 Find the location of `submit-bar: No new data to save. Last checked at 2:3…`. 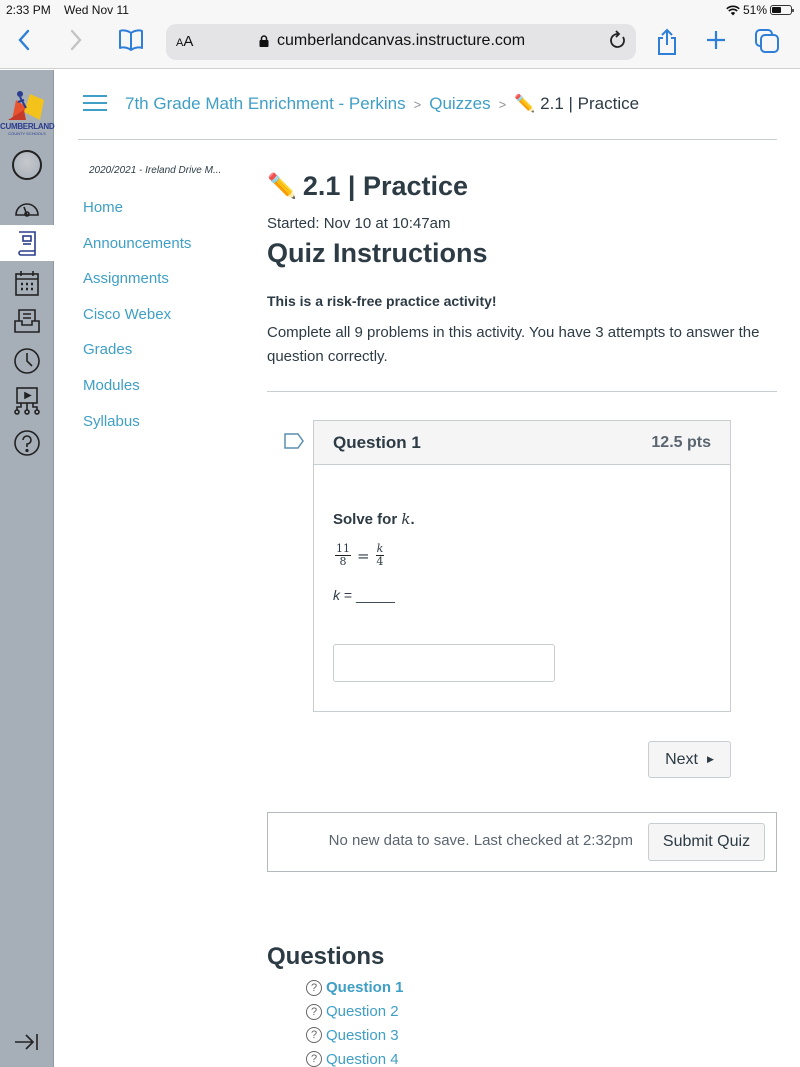

submit-bar: No new data to save. Last checked at 2:3… is located at coordinates (522, 842).